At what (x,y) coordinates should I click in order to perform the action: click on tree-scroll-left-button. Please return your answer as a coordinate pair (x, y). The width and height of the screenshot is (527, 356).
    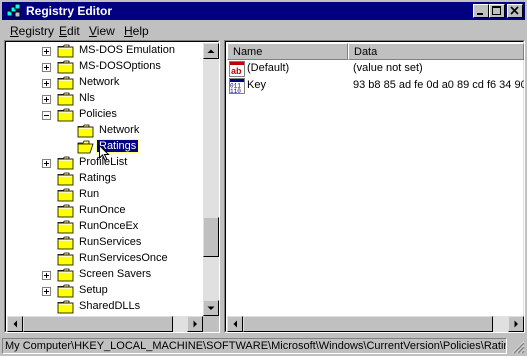
    Looking at the image, I should click on (15, 324).